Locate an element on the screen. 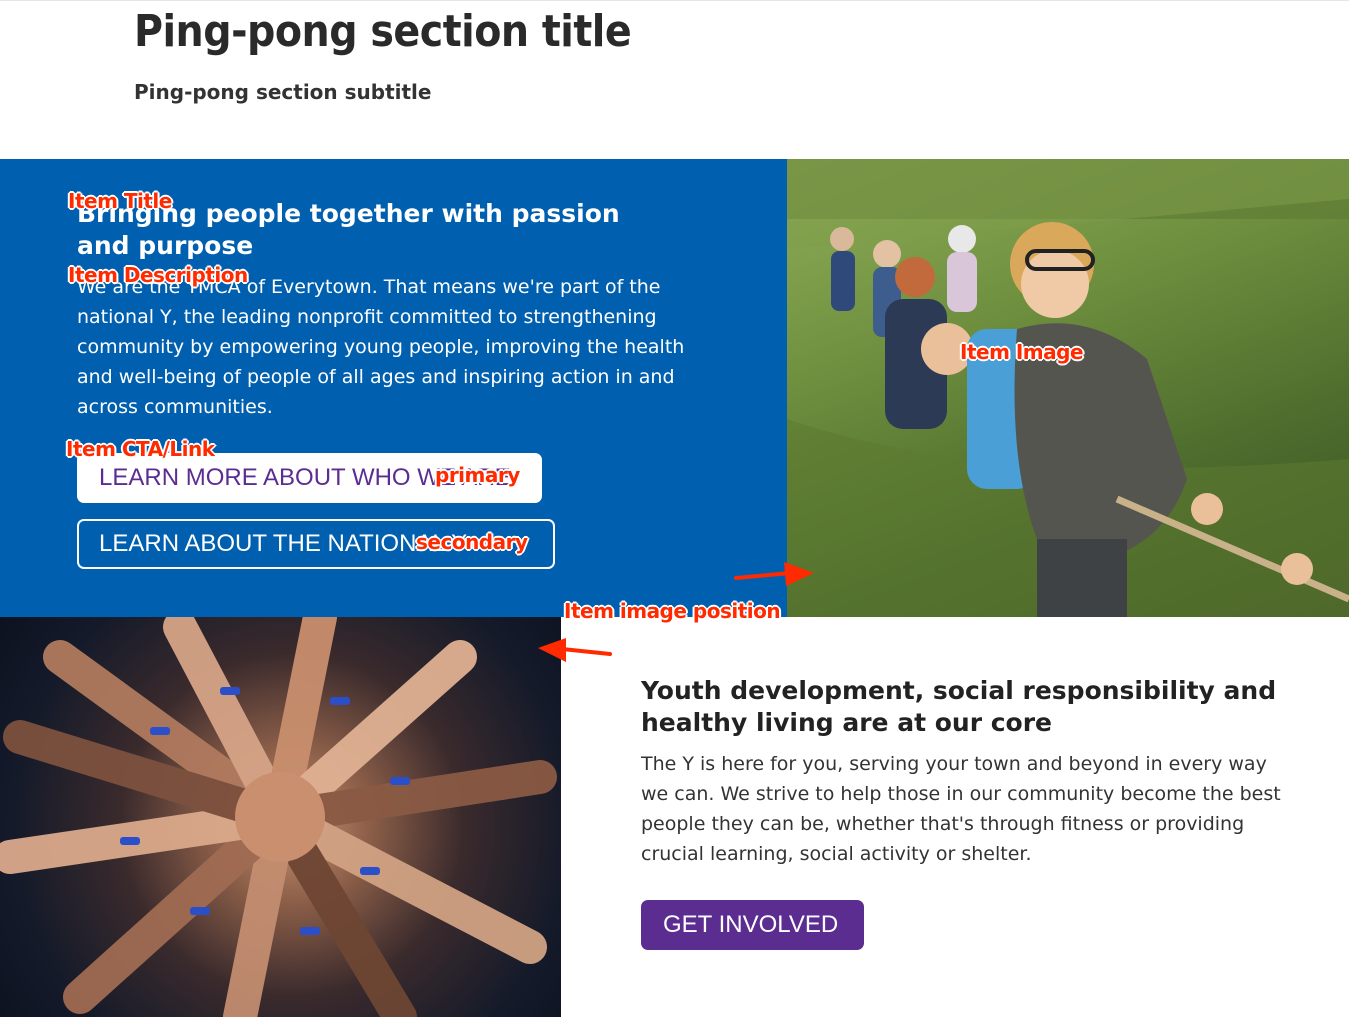  arrow-left-icon is located at coordinates (575, 650).